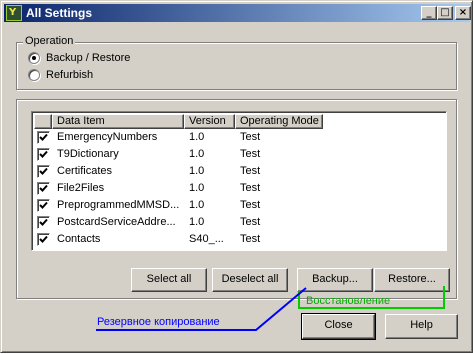 The height and width of the screenshot is (354, 473). What do you see at coordinates (421, 326) in the screenshot?
I see `help-button: Help` at bounding box center [421, 326].